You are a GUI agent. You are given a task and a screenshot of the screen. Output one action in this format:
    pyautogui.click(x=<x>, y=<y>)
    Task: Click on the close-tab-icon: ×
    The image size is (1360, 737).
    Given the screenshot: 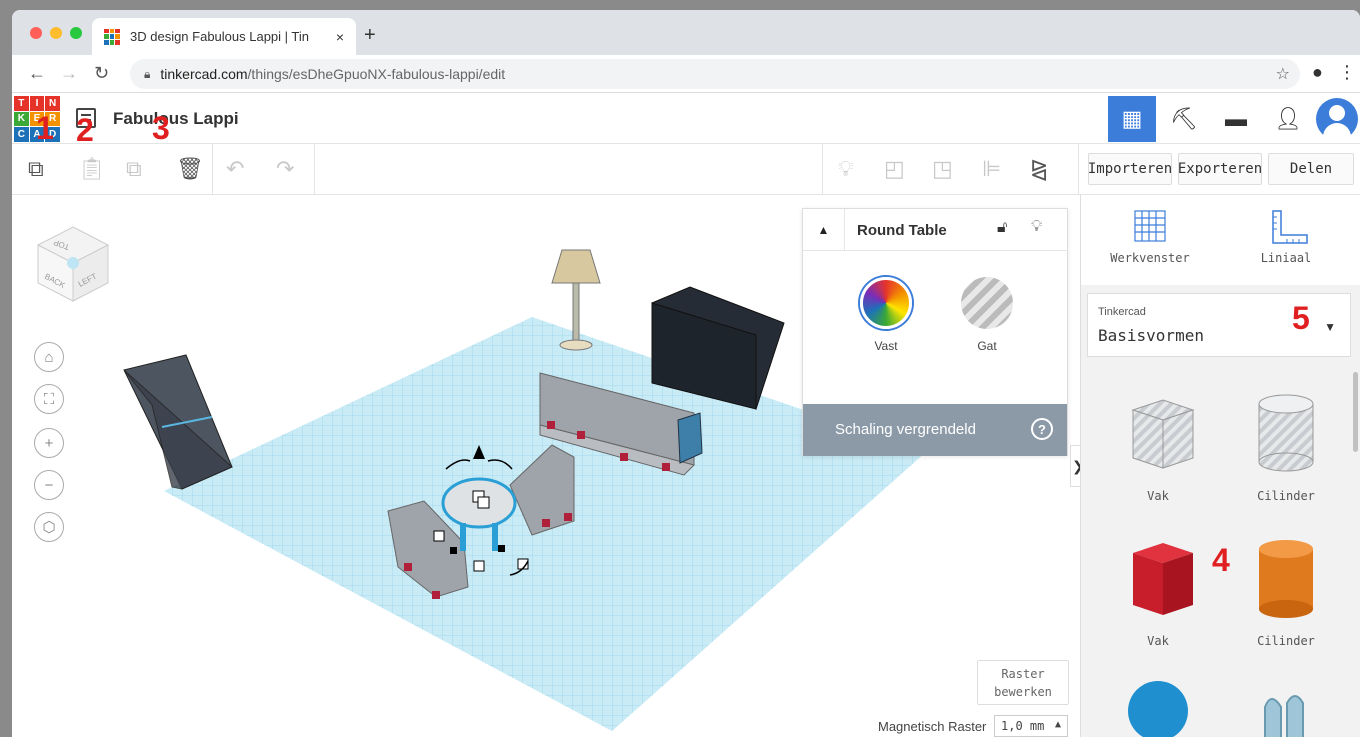 What is the action you would take?
    pyautogui.click(x=340, y=37)
    